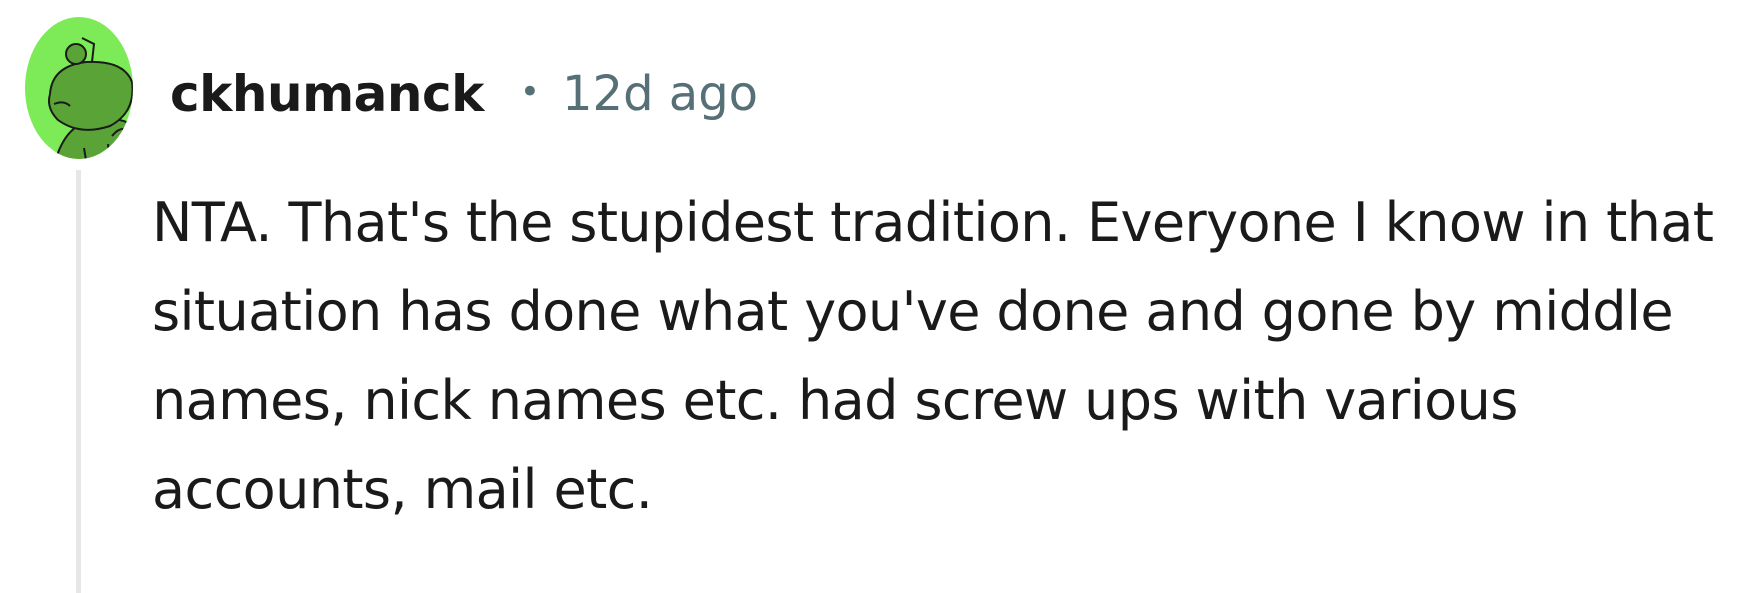  I want to click on snoo-avatar-icon, so click(79, 88).